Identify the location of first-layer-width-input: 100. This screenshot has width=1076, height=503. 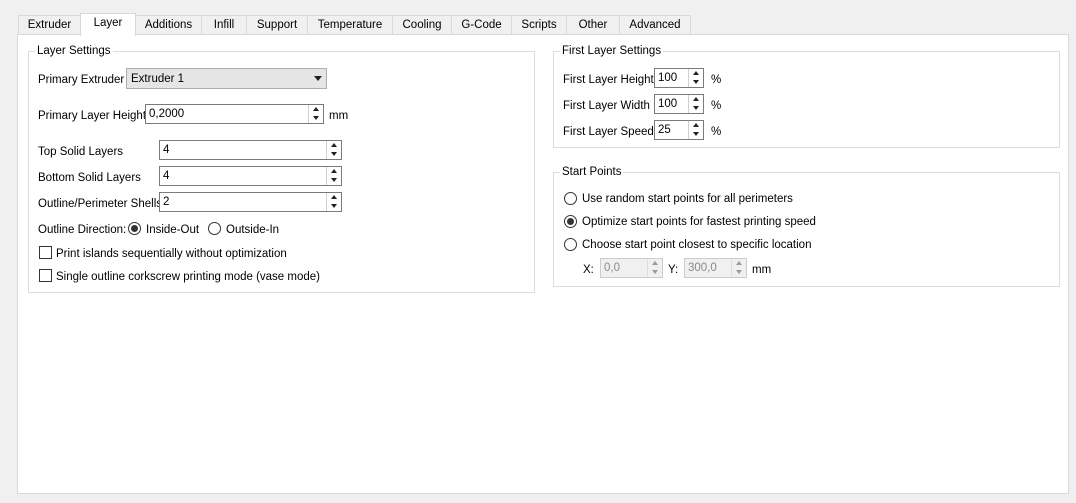
(679, 104).